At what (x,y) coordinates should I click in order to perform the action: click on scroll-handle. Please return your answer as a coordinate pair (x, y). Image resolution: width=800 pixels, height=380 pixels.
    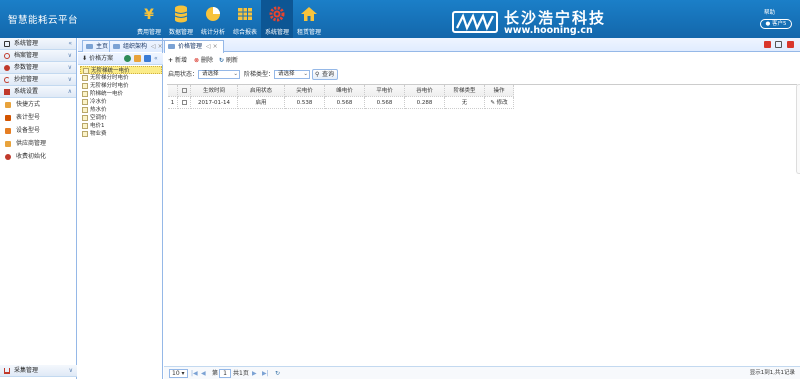
    Looking at the image, I should click on (798, 129).